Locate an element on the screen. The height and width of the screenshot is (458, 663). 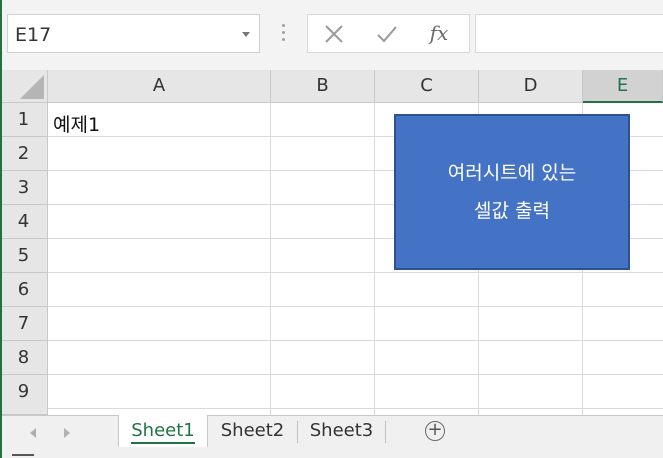
column-header-e: E is located at coordinates (623, 86).